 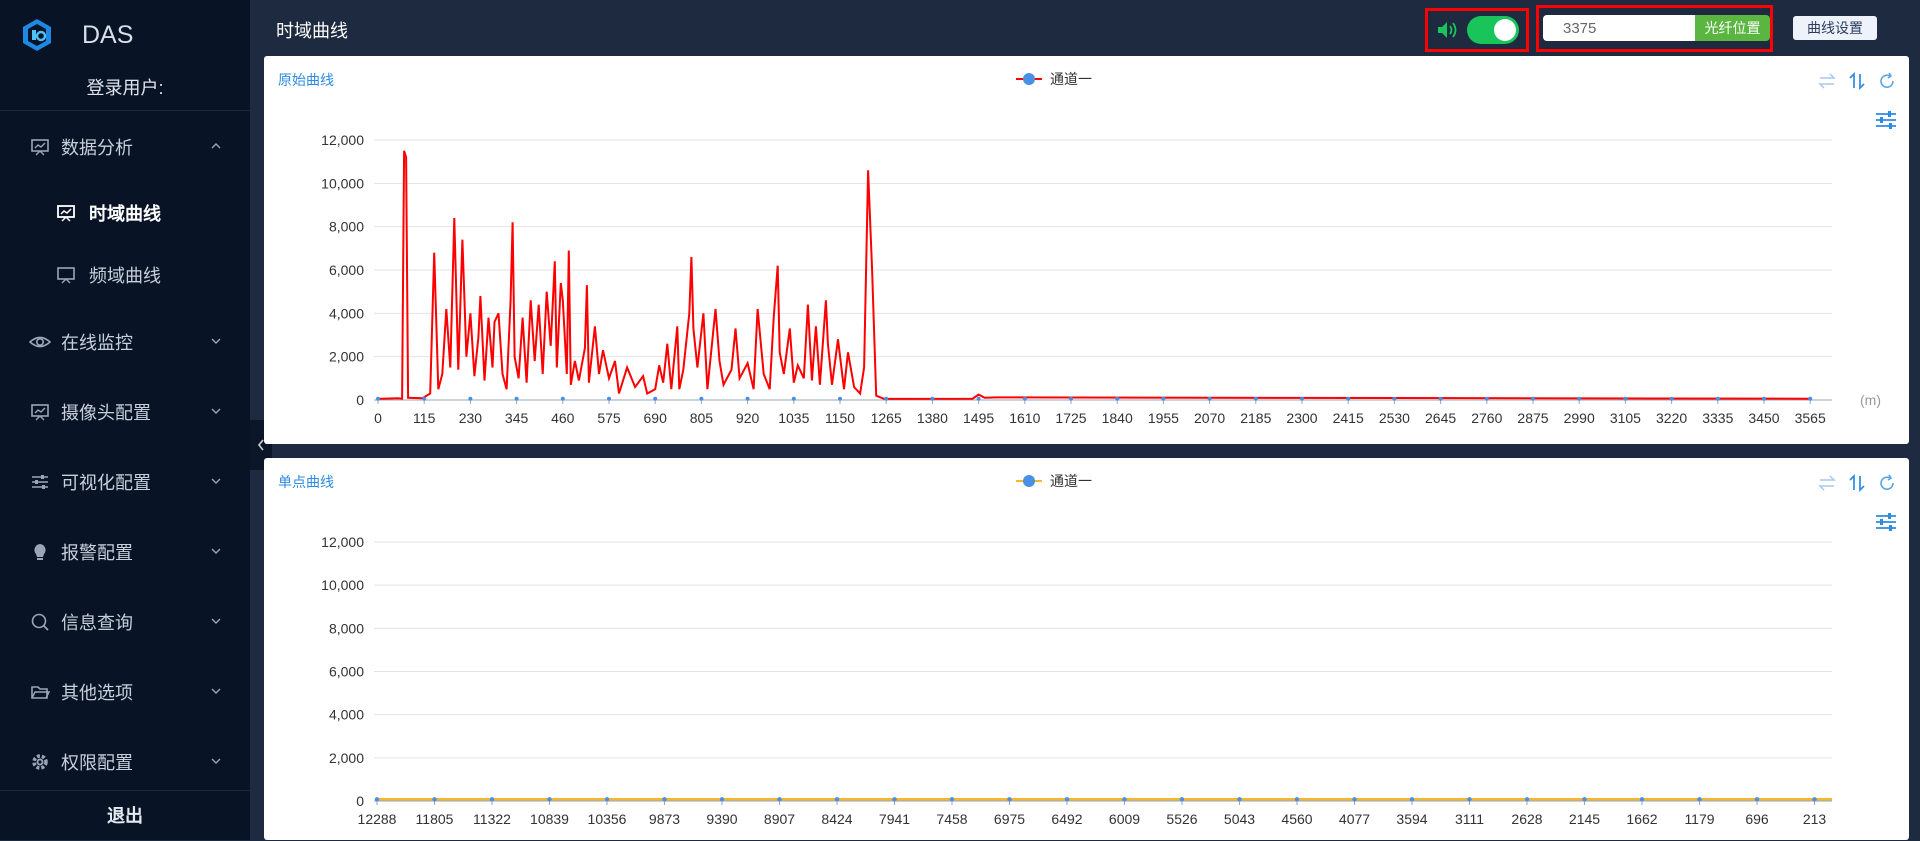 What do you see at coordinates (97, 763) in the screenshot?
I see `sidebar-item-label: 权限配置` at bounding box center [97, 763].